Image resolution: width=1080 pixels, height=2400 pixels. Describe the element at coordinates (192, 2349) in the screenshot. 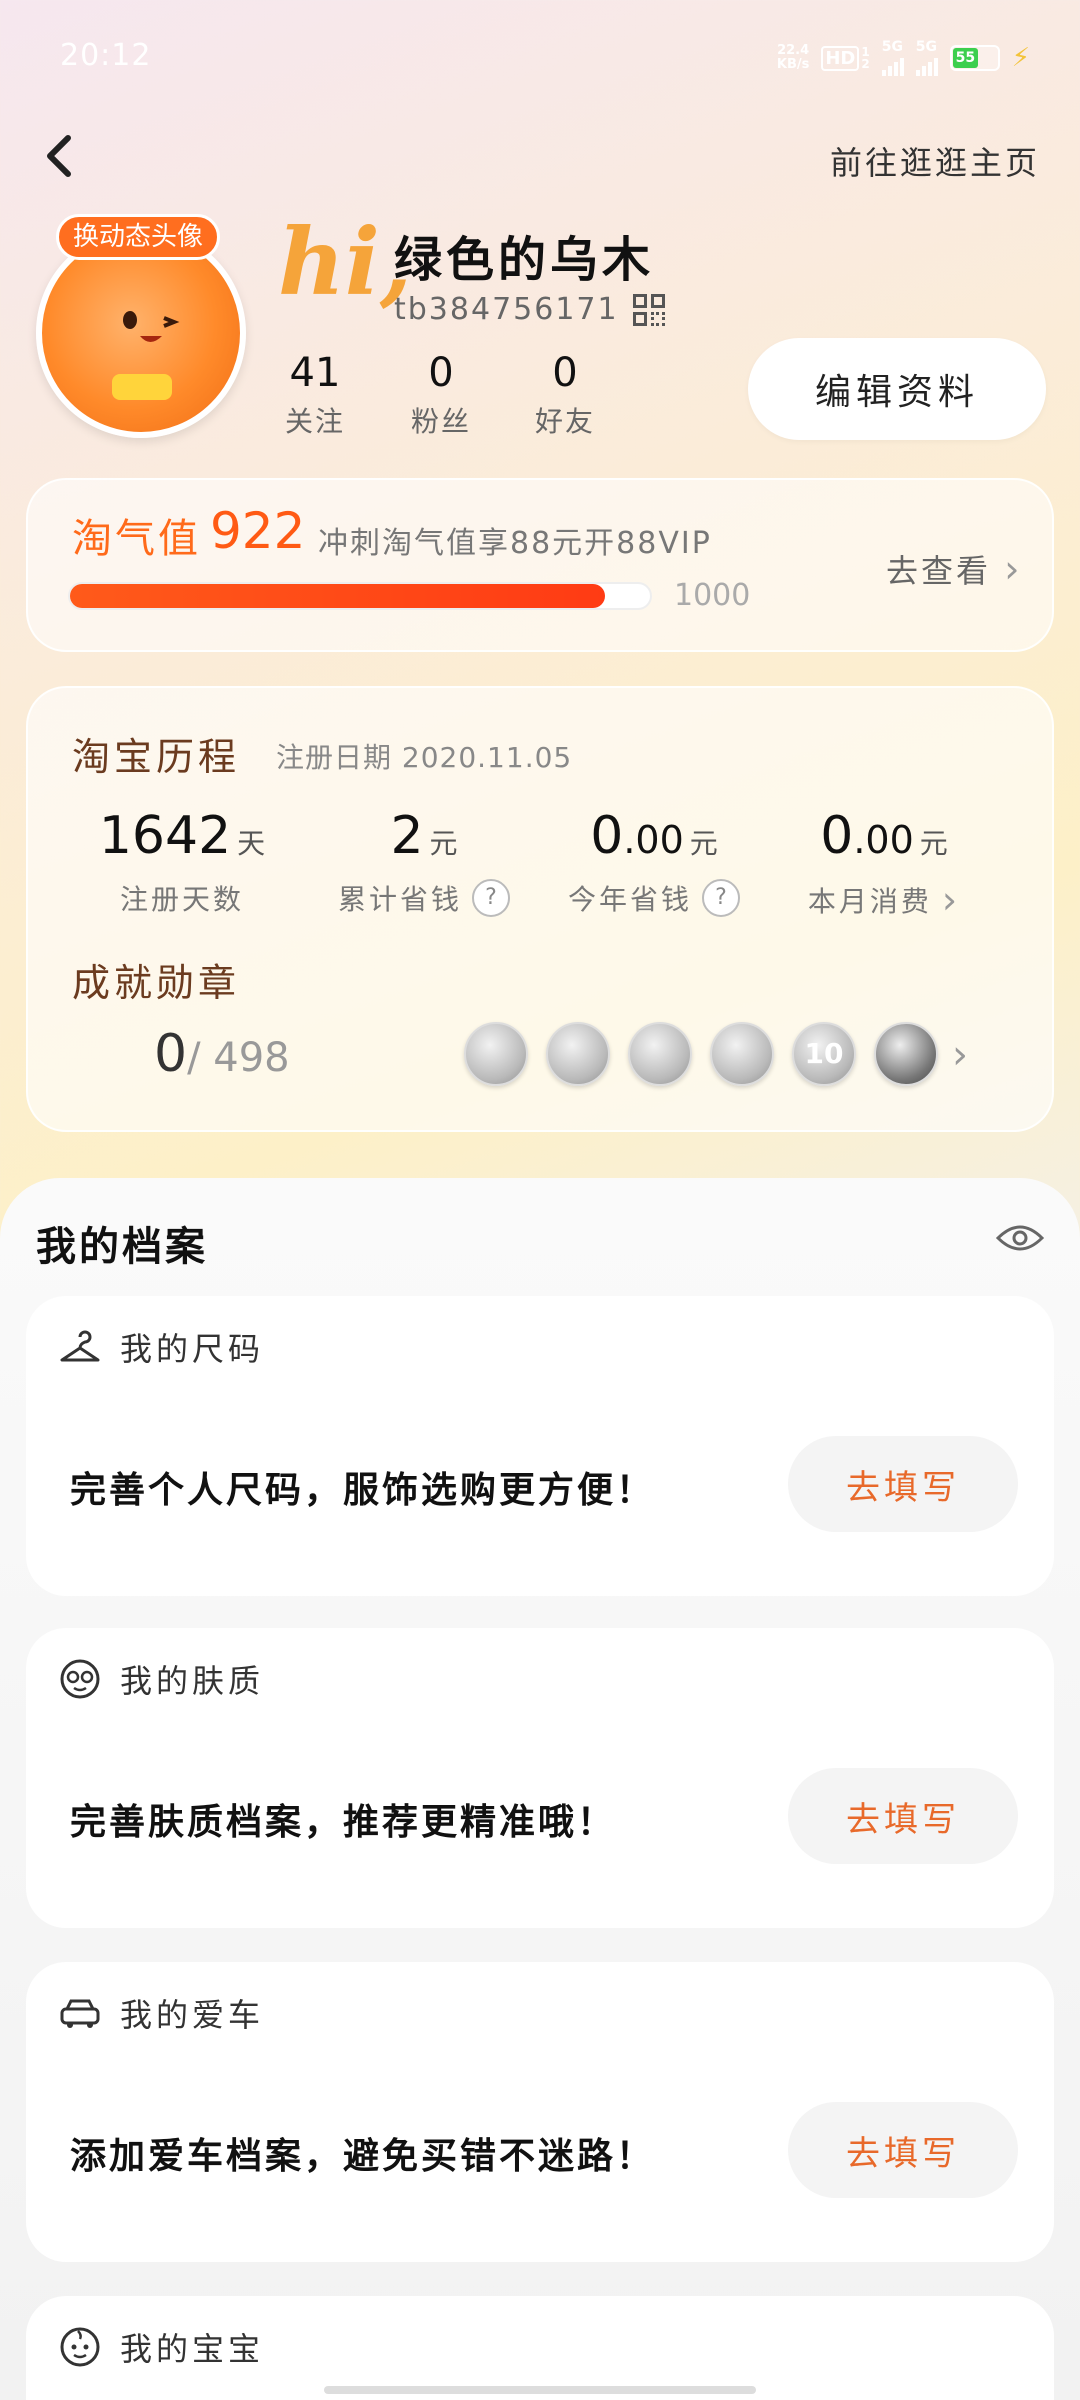

I see `archive-card-title: 我的宝宝` at that location.